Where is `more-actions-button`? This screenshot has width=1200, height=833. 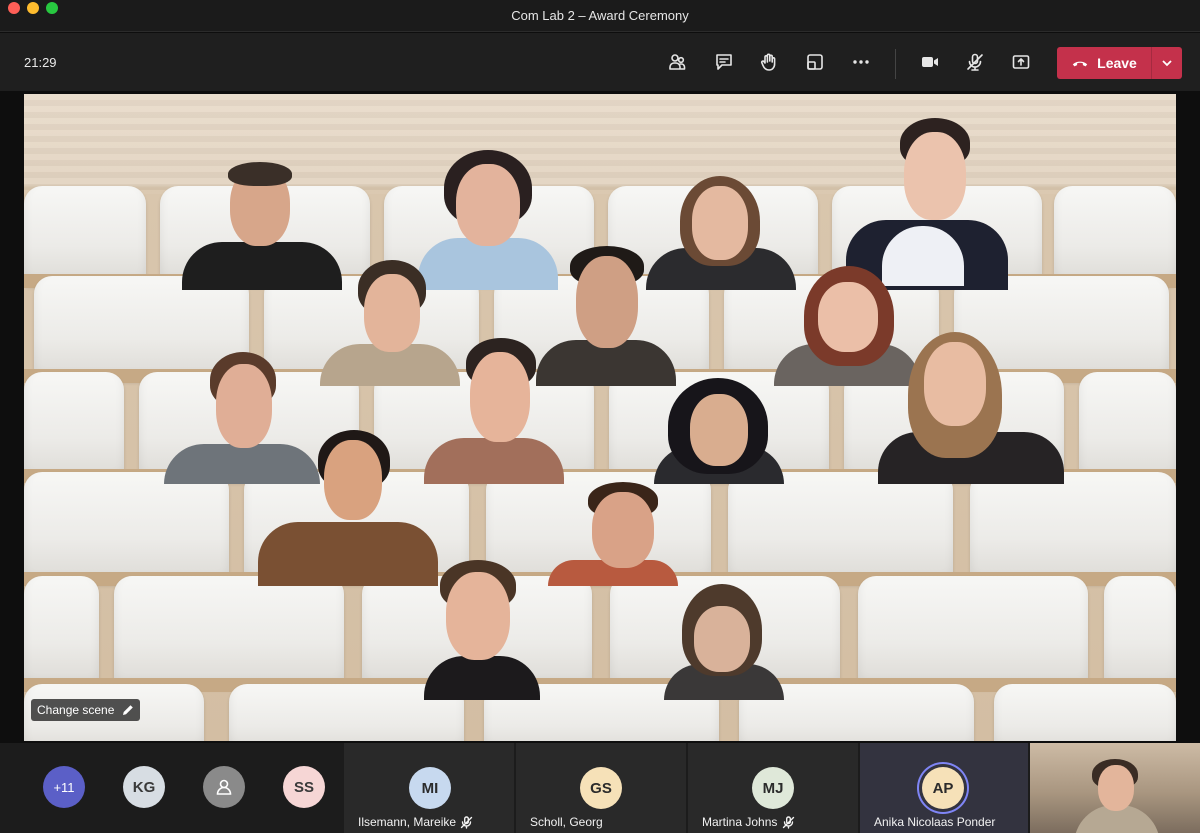
more-actions-button is located at coordinates (861, 62).